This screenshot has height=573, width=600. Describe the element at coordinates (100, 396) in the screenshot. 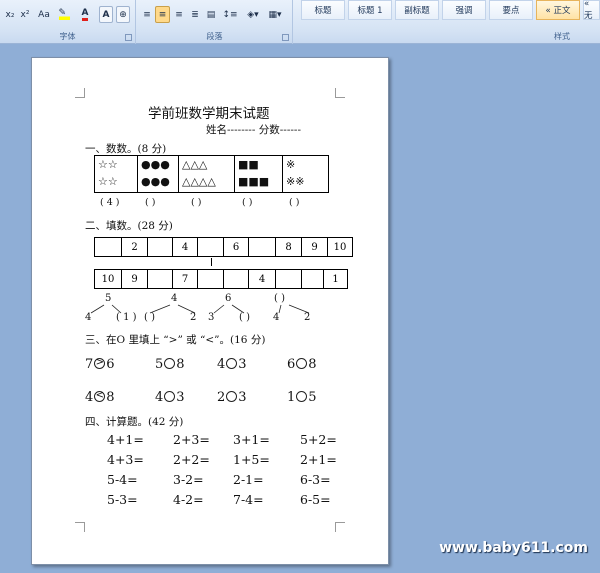

I see `compare-circle: <` at that location.